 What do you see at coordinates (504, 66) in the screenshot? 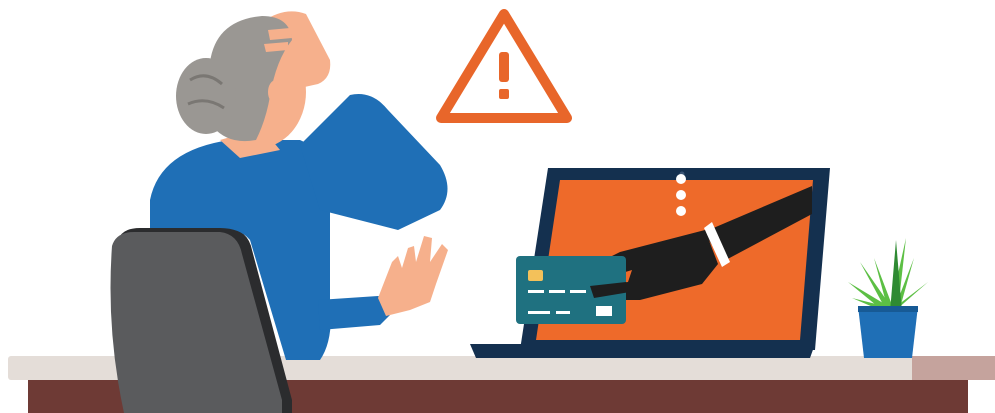
I see `warning-sign-icon` at bounding box center [504, 66].